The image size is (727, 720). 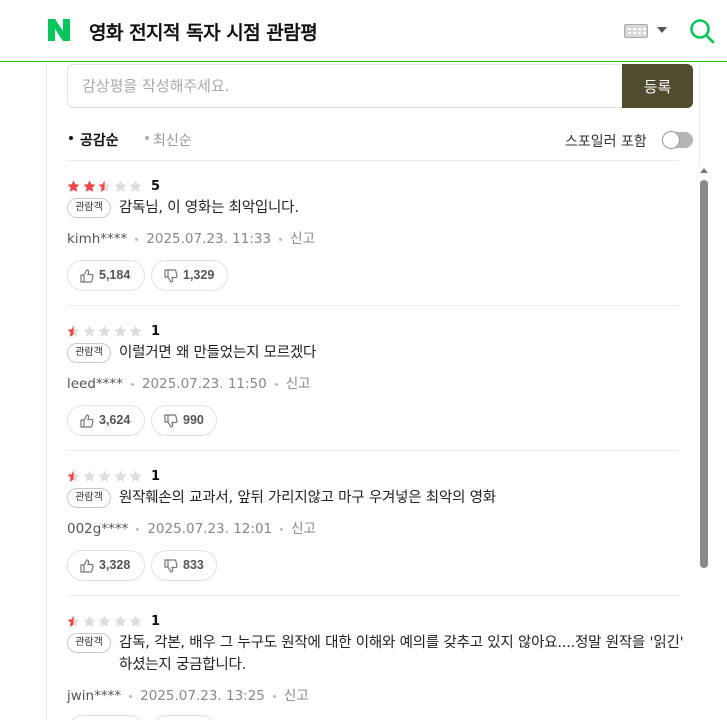 What do you see at coordinates (307, 498) in the screenshot?
I see `review-text: 원작훼손의 교과서, 앞뒤 가리지않고 마구 우겨넣은 최악의 영화` at bounding box center [307, 498].